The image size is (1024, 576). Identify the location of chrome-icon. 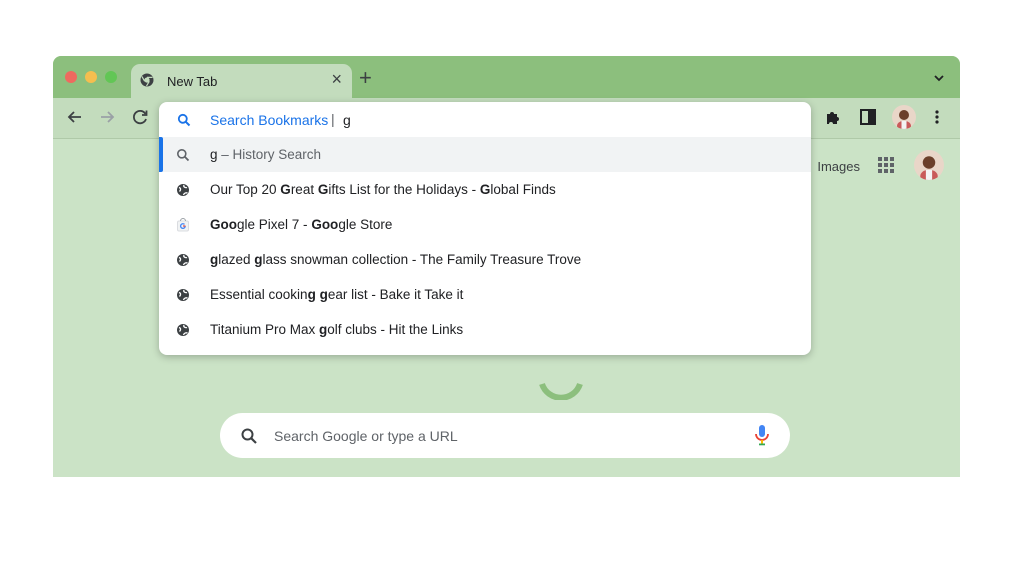
(147, 80).